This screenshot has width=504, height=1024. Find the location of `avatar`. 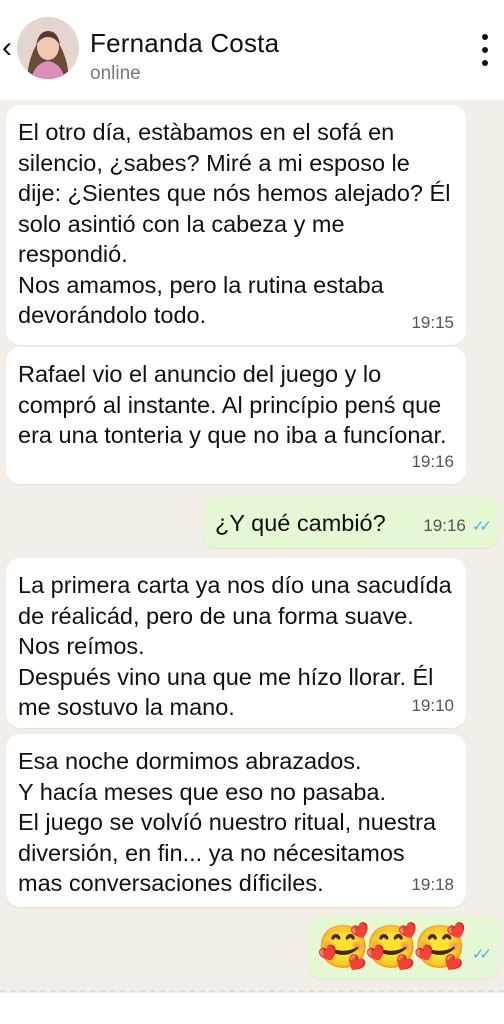

avatar is located at coordinates (48, 48).